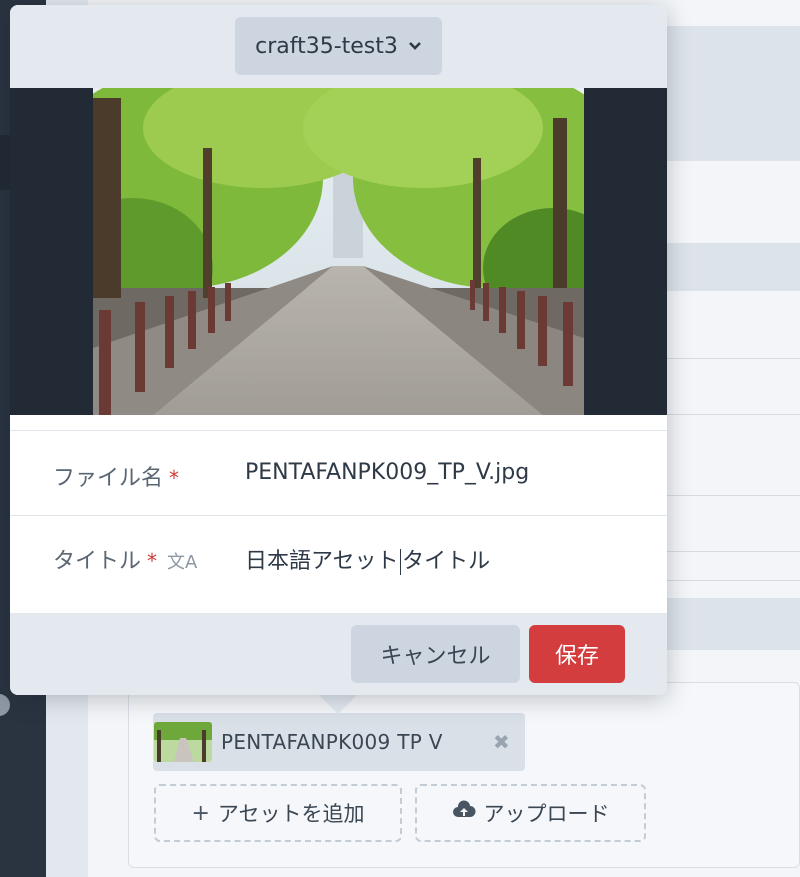  I want to click on filename-field: PENTAFANPK009_TP_V.jpg, so click(387, 472).